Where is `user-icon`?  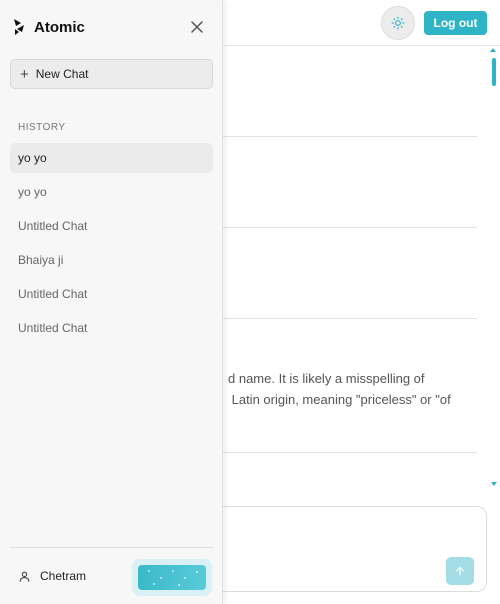
user-icon is located at coordinates (24, 576).